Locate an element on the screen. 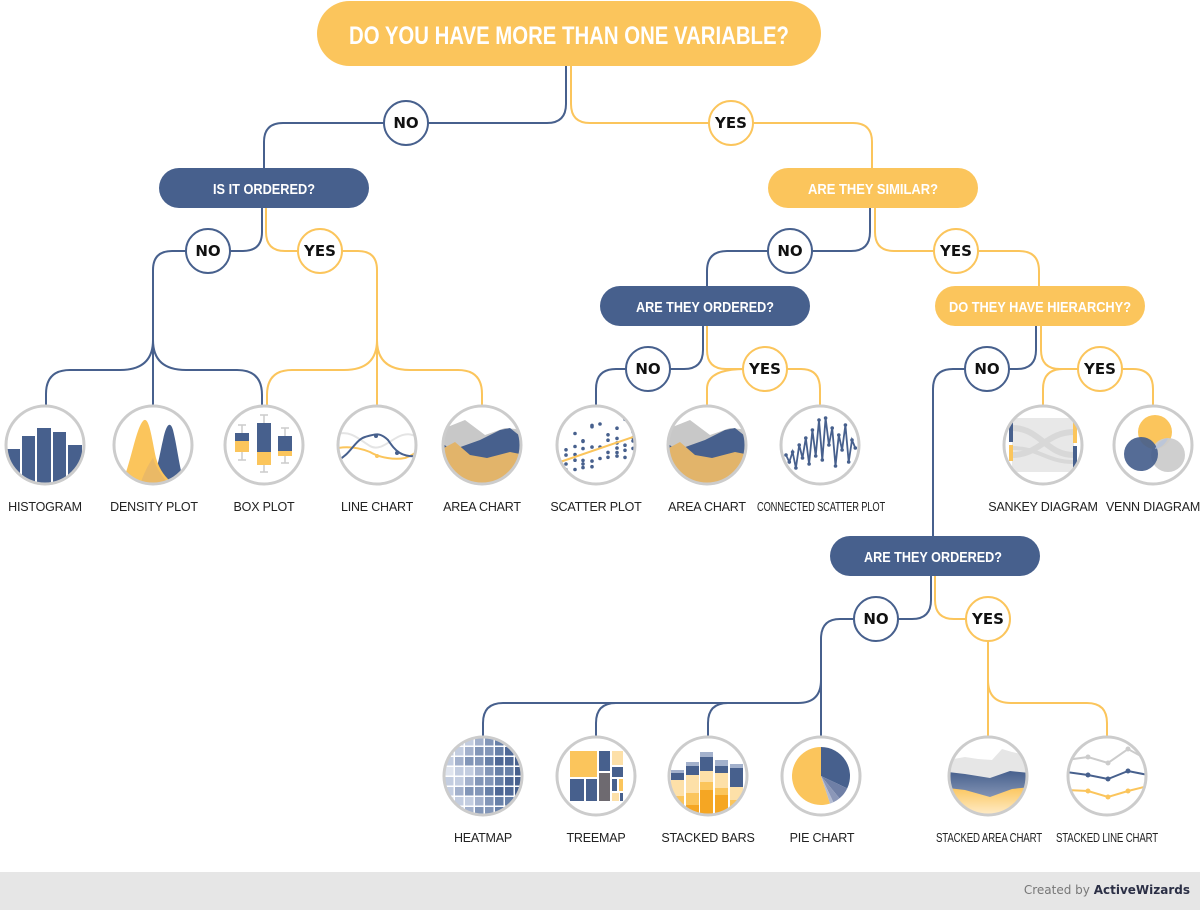 Image resolution: width=1200 pixels, height=910 pixels. connected-scatter-plot-icon is located at coordinates (820, 445).